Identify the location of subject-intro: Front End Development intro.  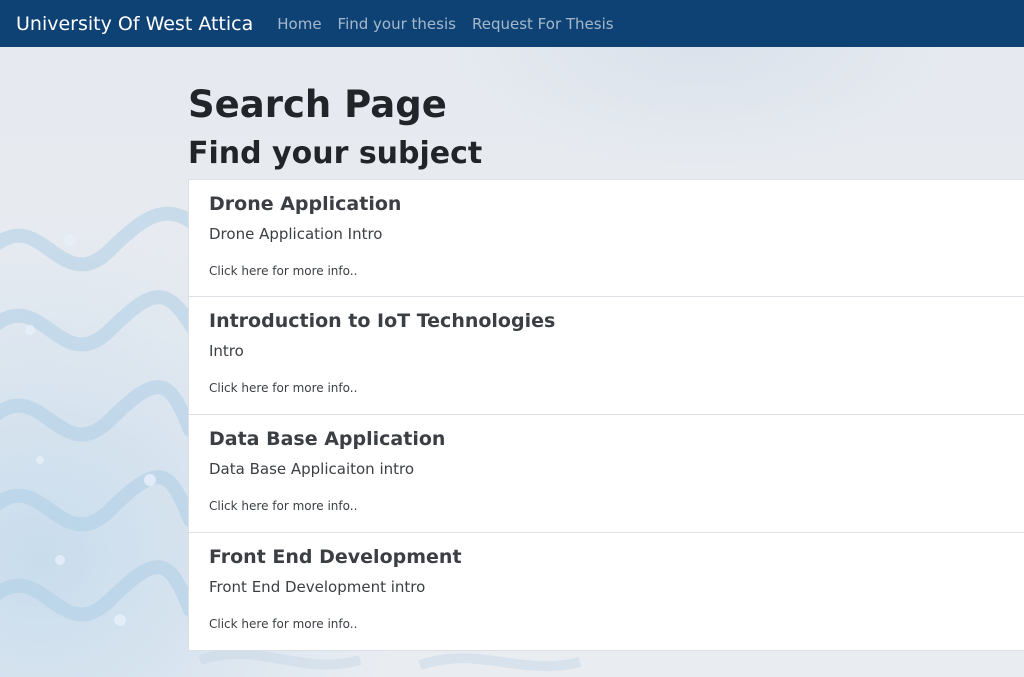
(317, 587).